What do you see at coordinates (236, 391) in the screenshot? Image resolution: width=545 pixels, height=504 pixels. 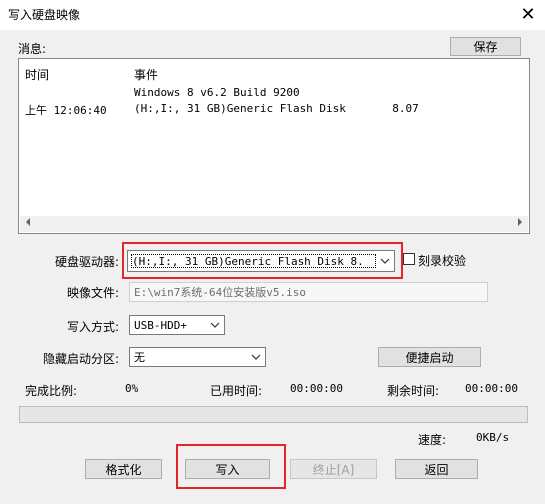 I see `elapsed-label: 已用时间:` at bounding box center [236, 391].